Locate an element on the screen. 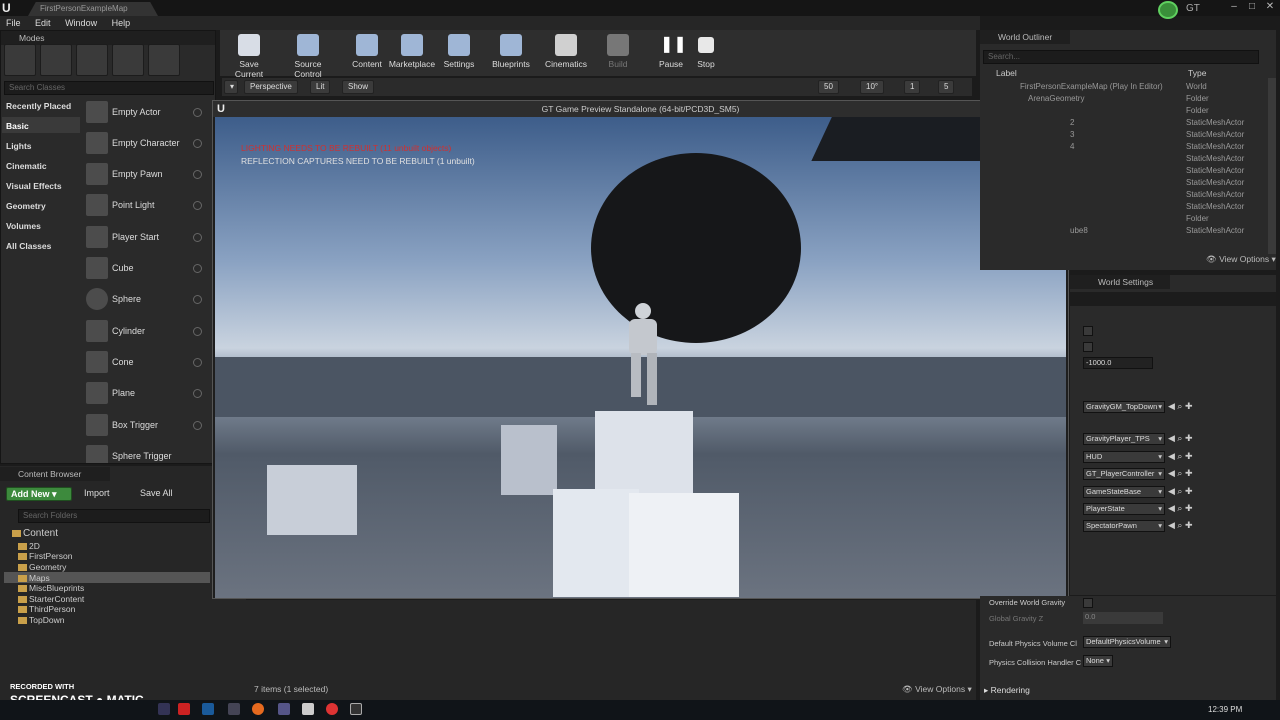 This screenshot has height=720, width=1280. category-recently-placed: Recently Placed is located at coordinates (38, 106).